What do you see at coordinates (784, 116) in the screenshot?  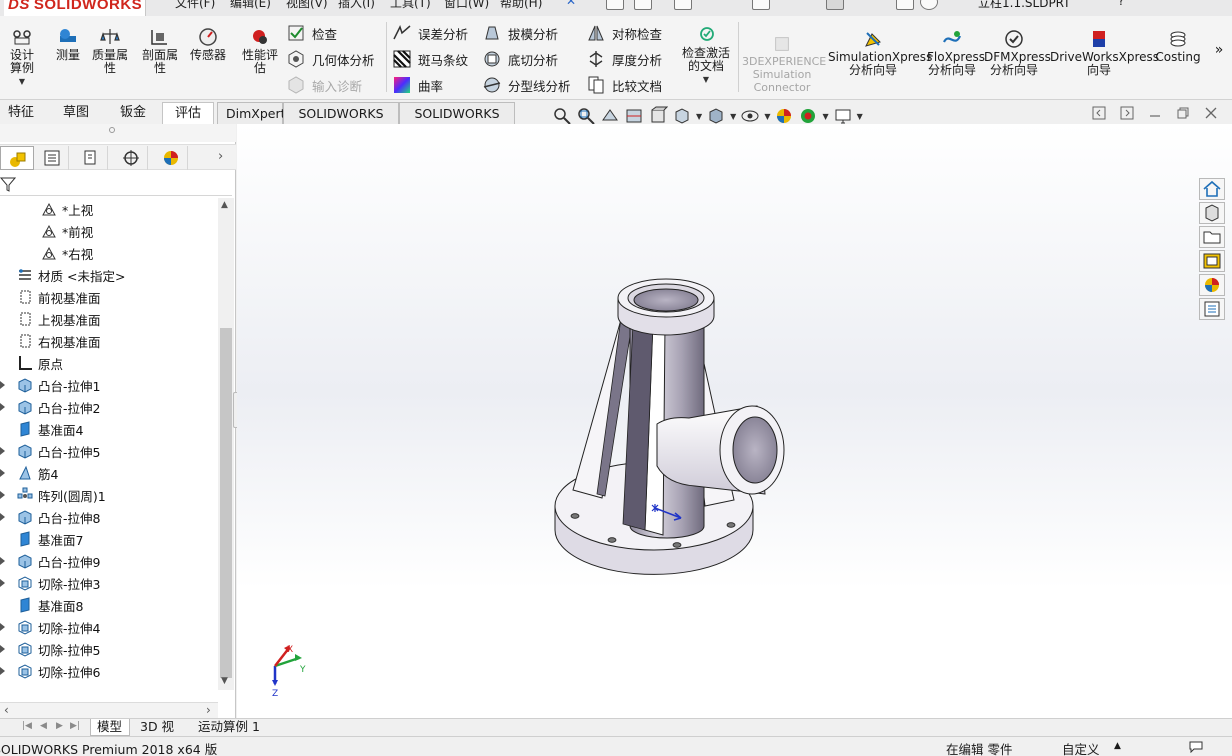 I see `edit-appearance-icon` at bounding box center [784, 116].